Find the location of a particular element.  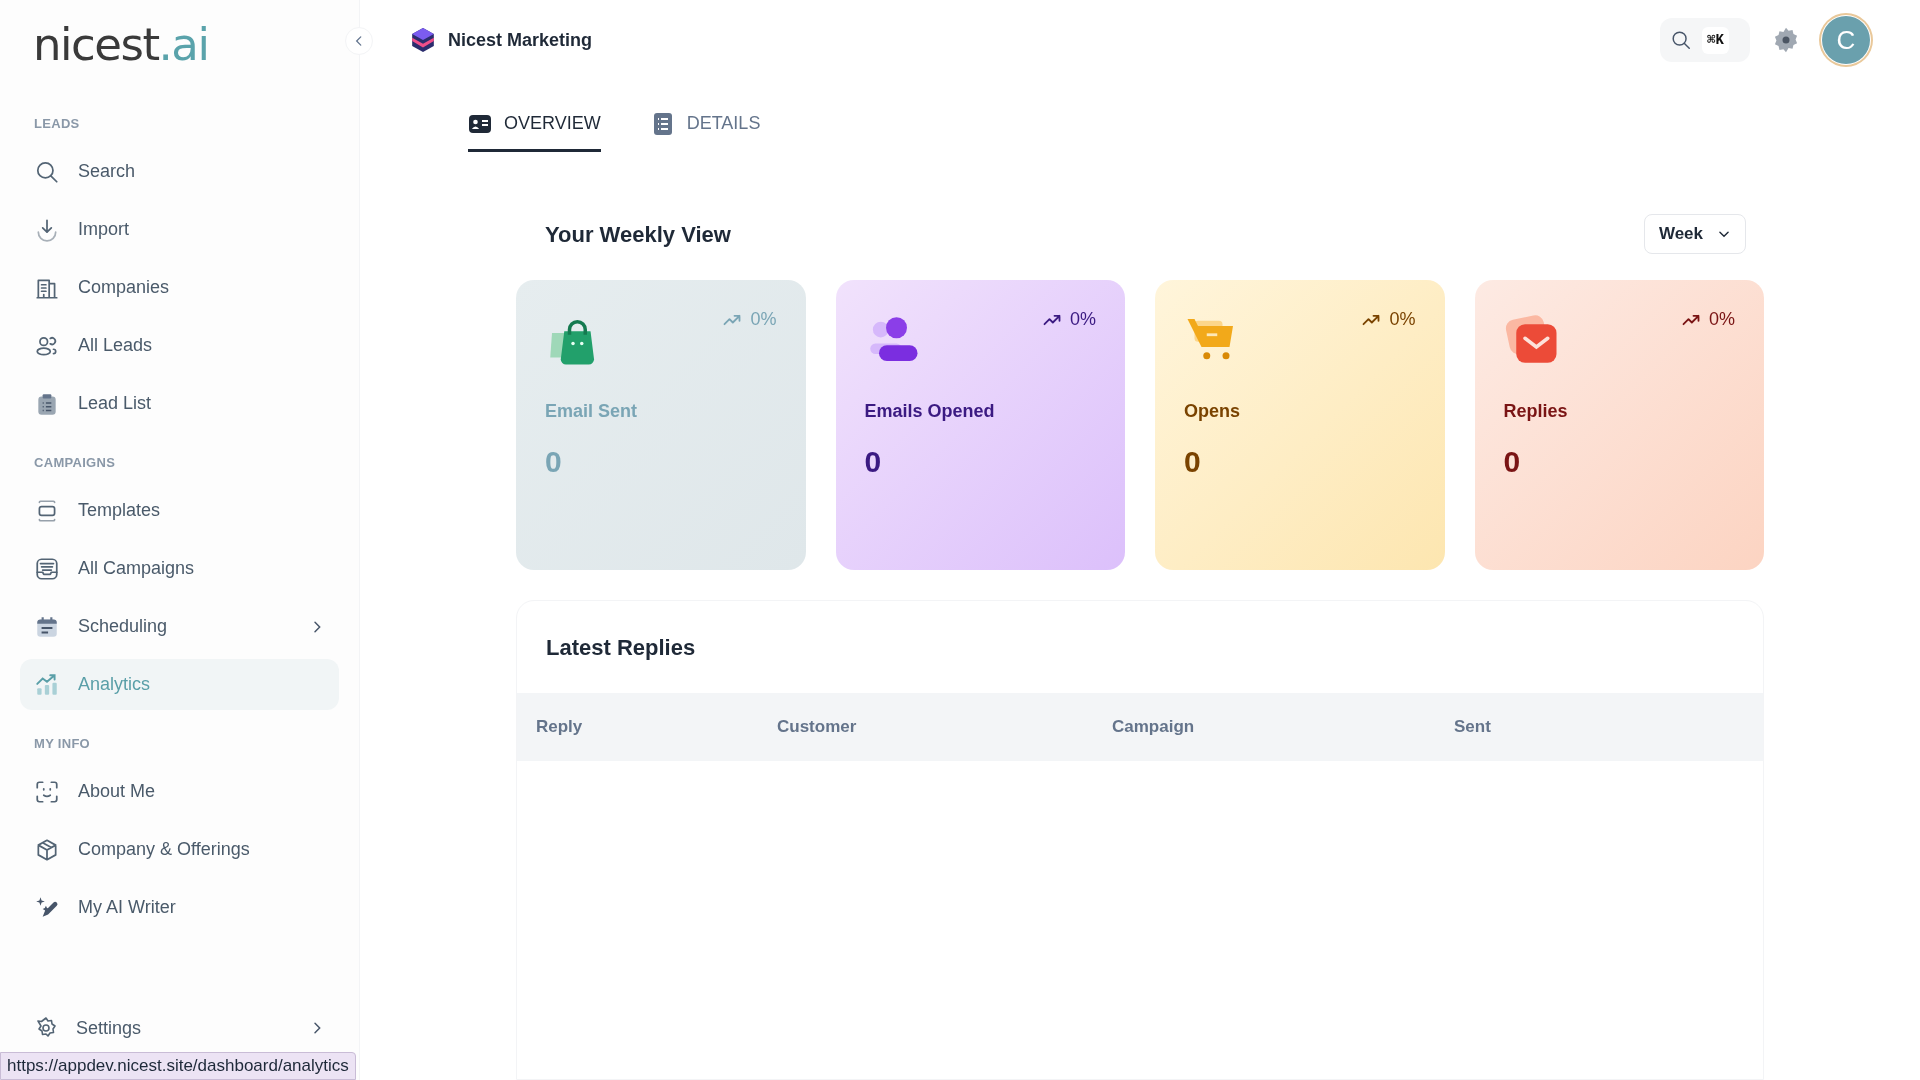

sidebar-item: My AI Writer is located at coordinates (179, 907).